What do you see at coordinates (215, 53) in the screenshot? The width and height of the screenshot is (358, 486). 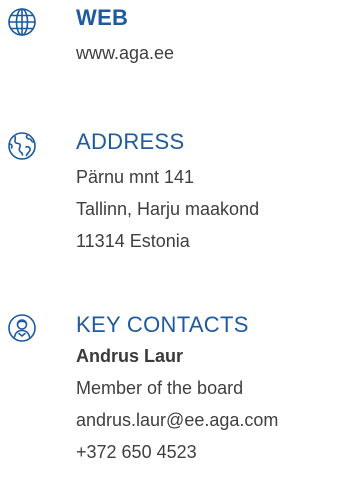 I see `web-url-link: www.aga.ee` at bounding box center [215, 53].